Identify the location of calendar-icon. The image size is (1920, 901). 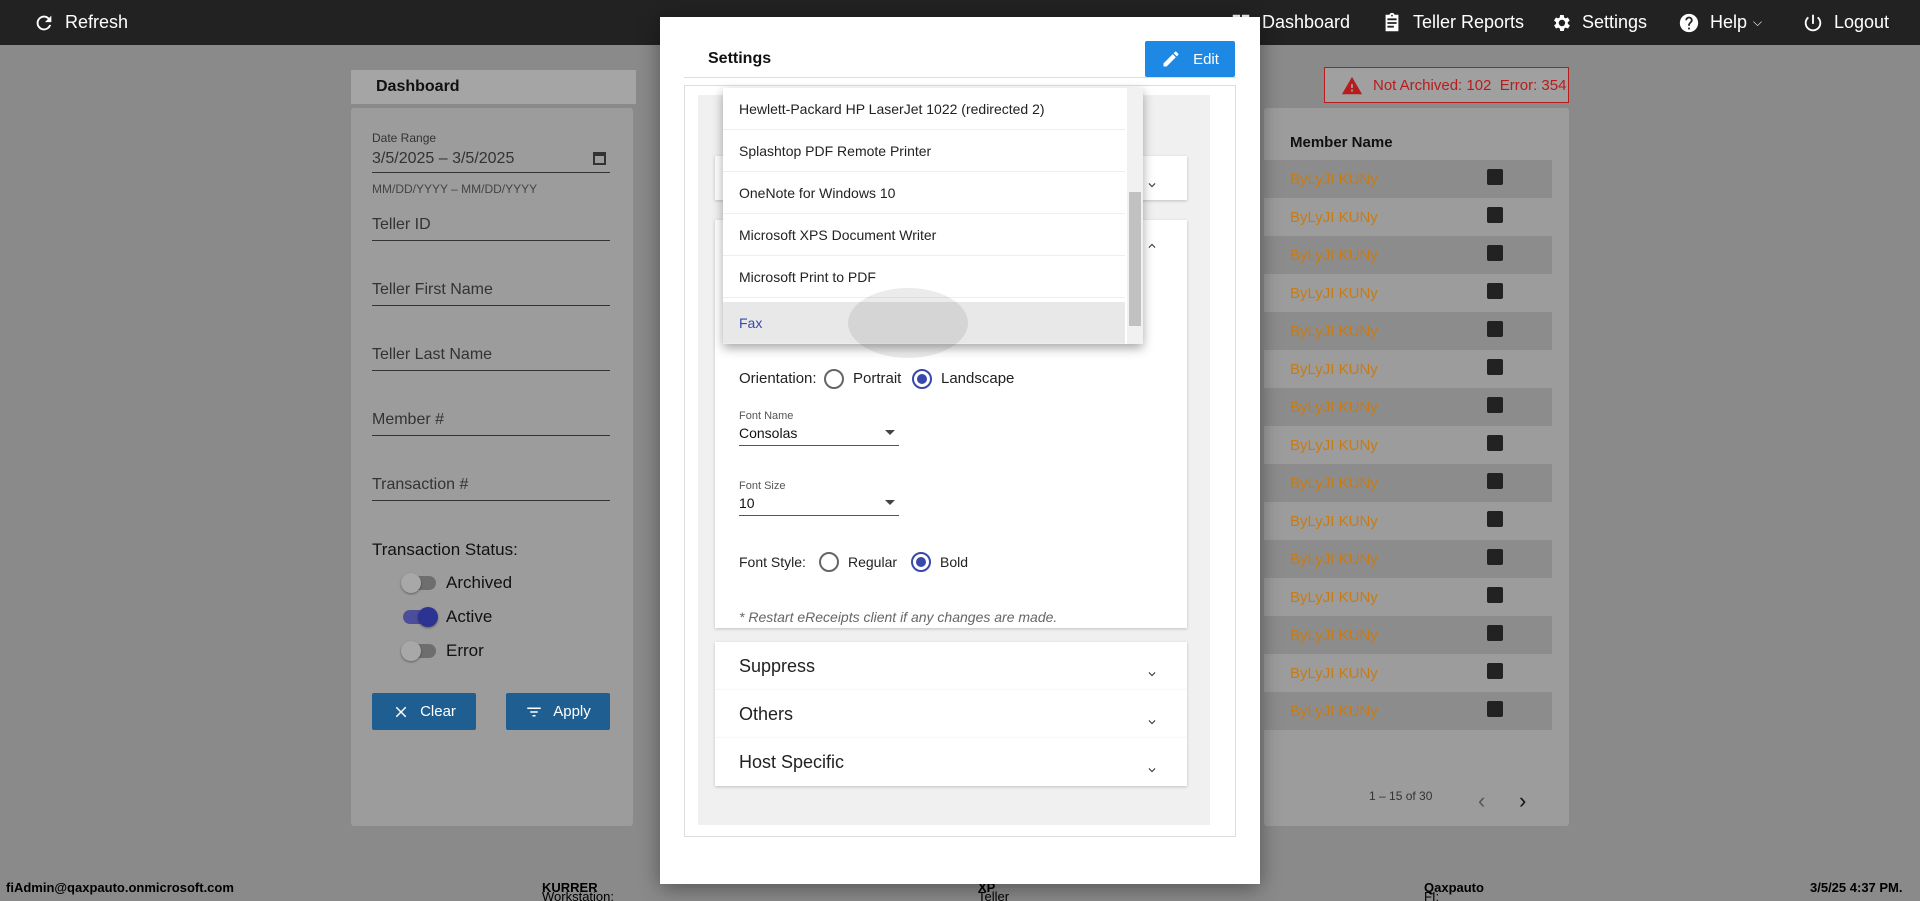
(599, 158).